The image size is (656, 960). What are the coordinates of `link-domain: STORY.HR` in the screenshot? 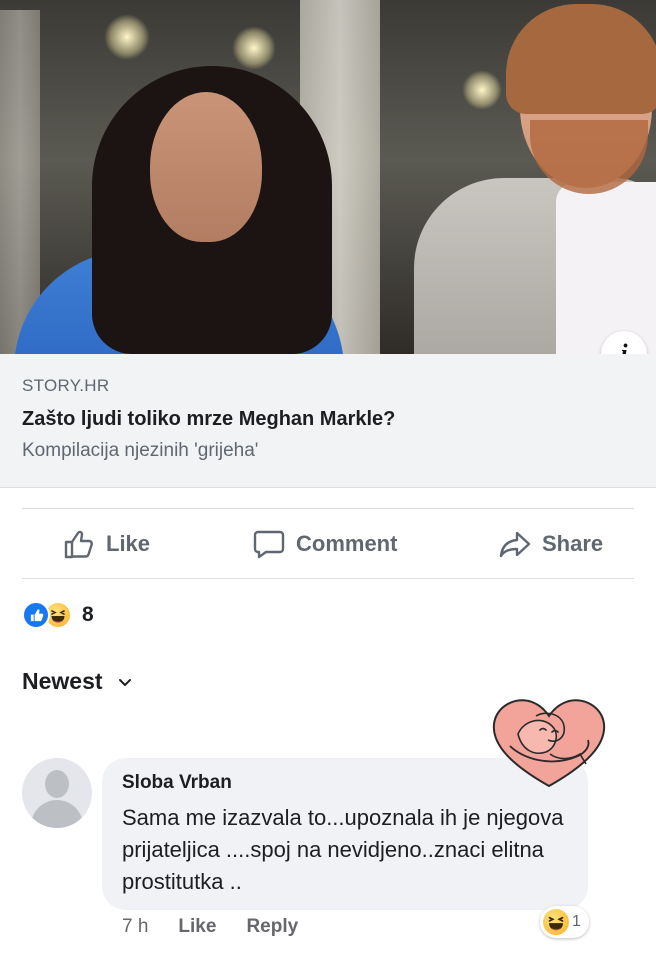 It's located at (66, 385).